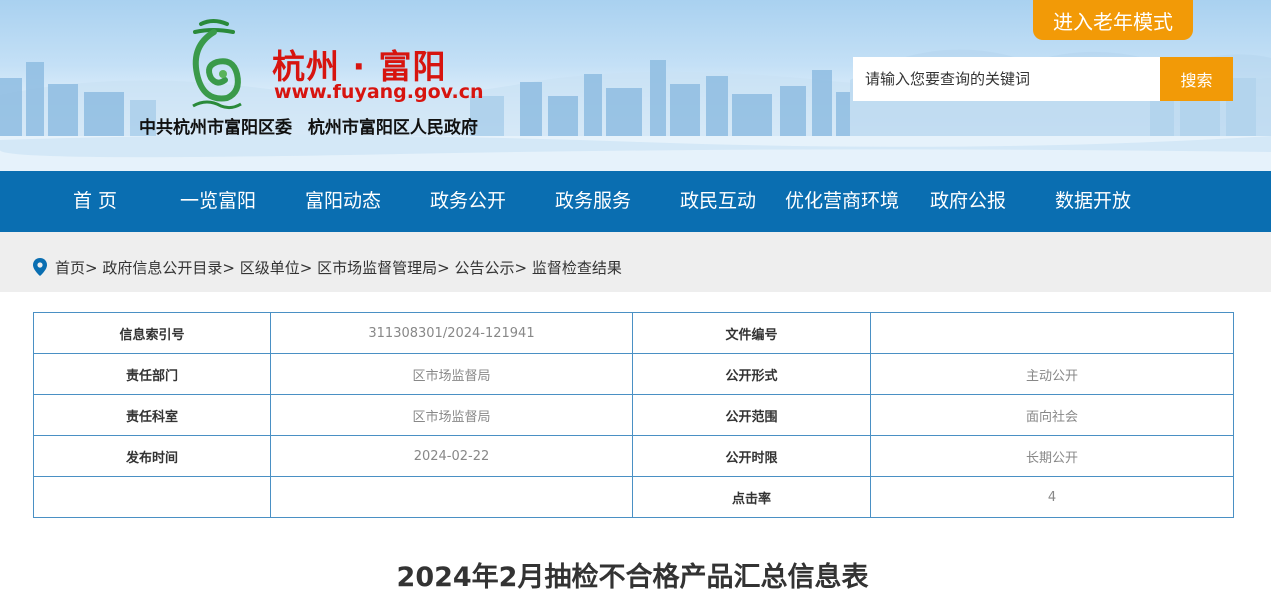 The width and height of the screenshot is (1271, 609). I want to click on search-input, so click(1006, 79).